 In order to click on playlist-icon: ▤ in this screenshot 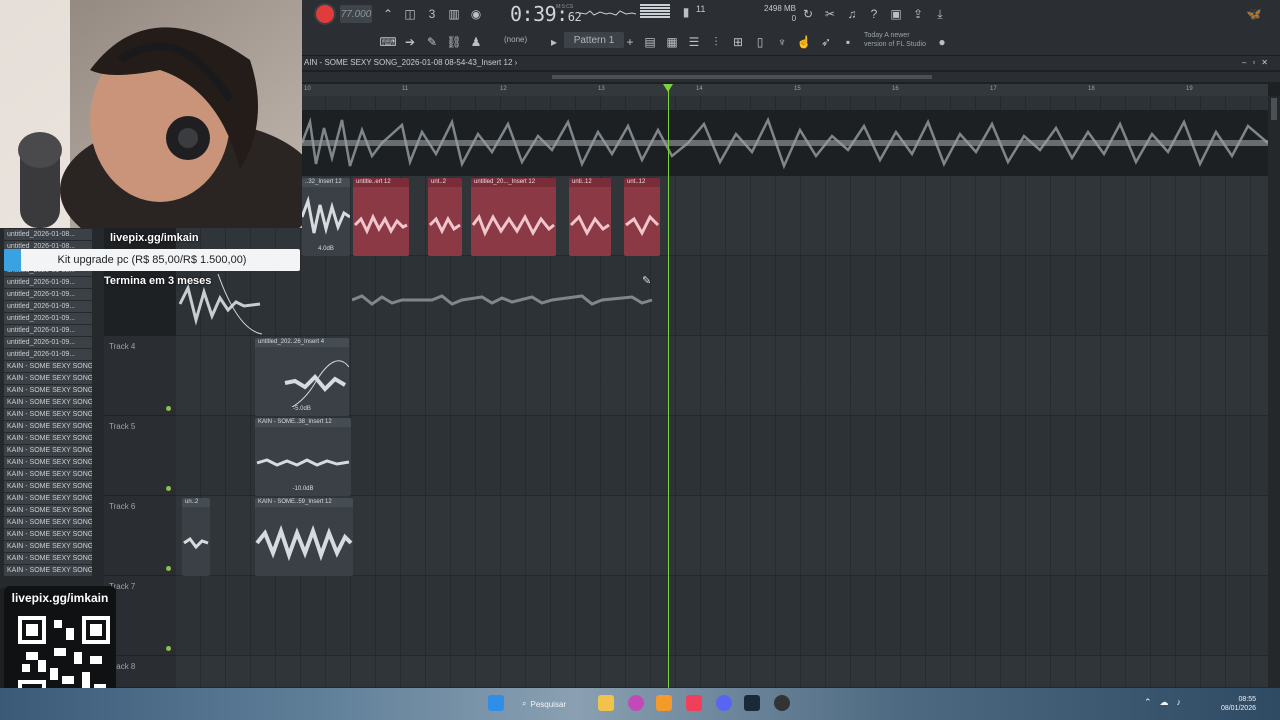, I will do `click(650, 42)`.